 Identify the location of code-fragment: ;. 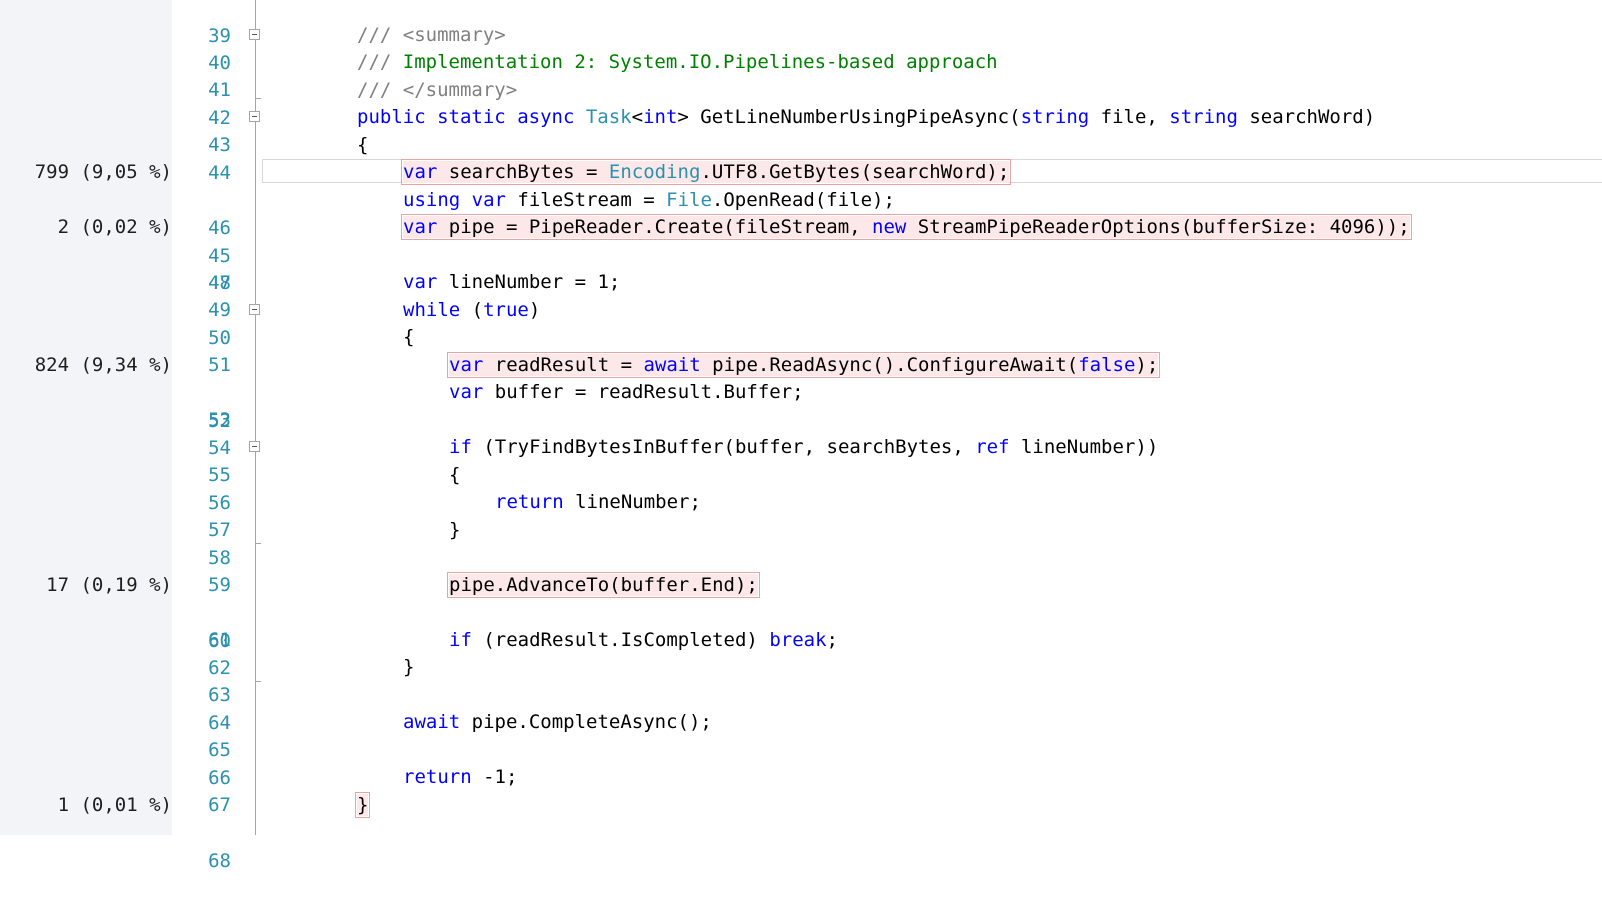
(832, 640).